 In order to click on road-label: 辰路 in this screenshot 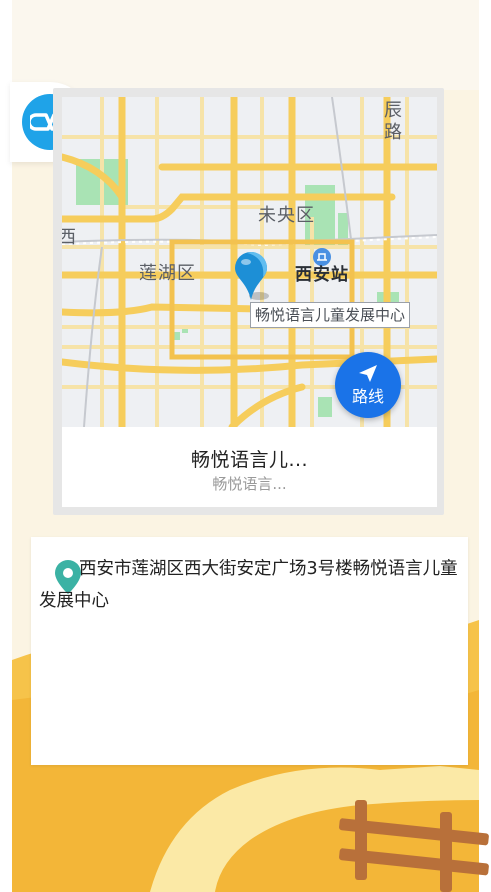, I will do `click(393, 121)`.